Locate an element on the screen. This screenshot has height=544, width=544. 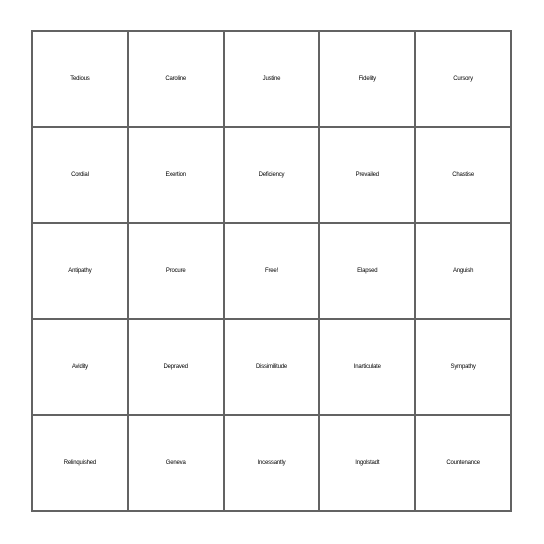
bingo-cell: Dissimilitude is located at coordinates (272, 368).